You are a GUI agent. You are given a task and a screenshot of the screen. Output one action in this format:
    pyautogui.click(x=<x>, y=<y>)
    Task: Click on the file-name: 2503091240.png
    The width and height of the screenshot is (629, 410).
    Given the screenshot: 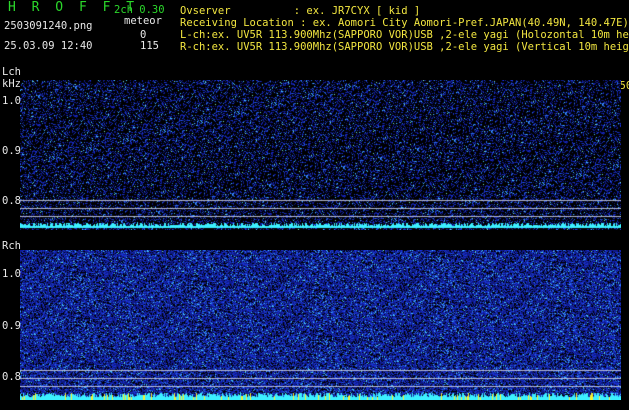 What is the action you would take?
    pyautogui.click(x=48, y=26)
    